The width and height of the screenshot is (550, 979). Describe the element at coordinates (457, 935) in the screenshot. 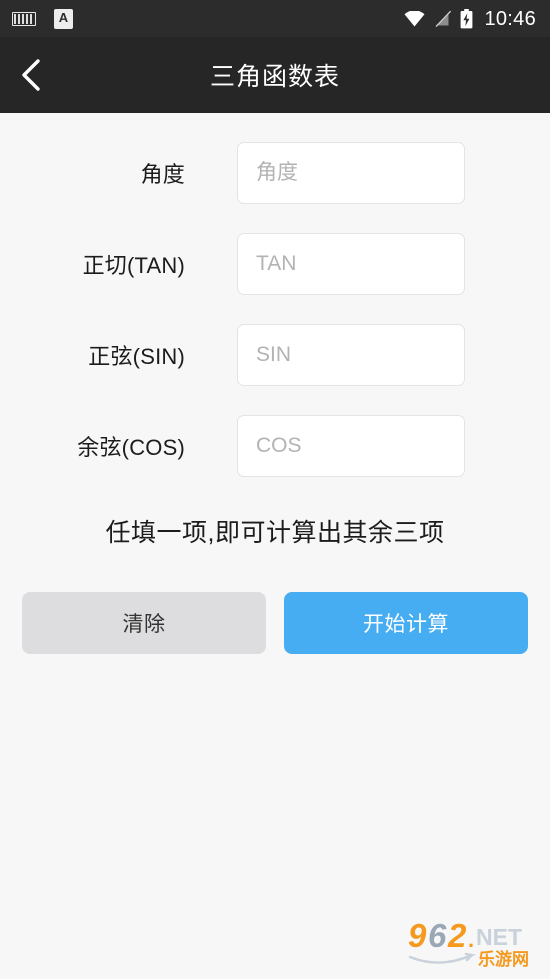

I see `svg-text: 2` at that location.